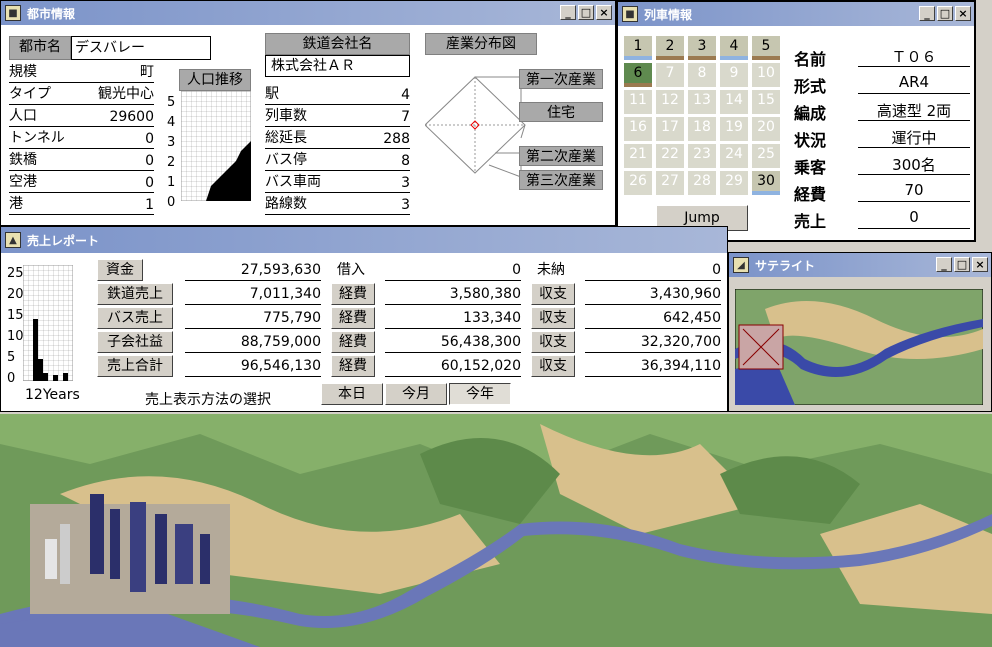  Describe the element at coordinates (638, 48) in the screenshot. I see `train-slot-1: 1` at that location.